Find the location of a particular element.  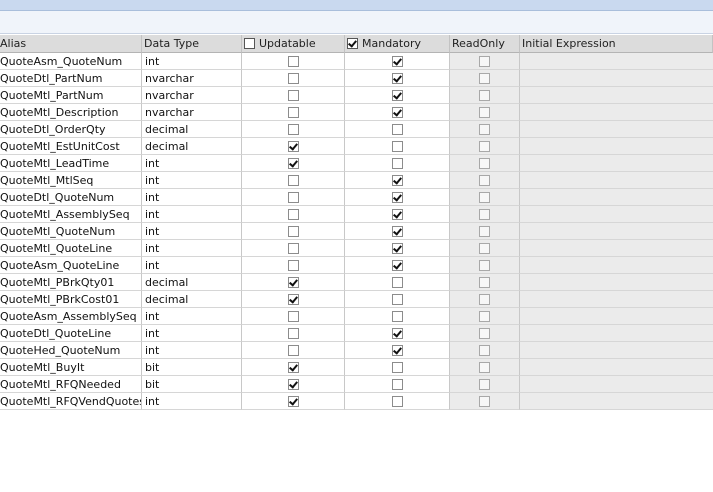

table-row: QuoteMtl_BuyIt bit is located at coordinates (356, 367).